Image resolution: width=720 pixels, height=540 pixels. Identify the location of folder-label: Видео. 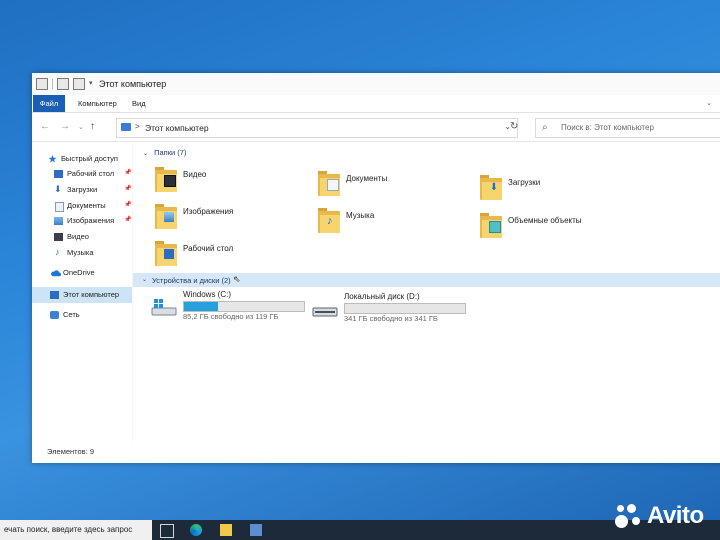
(195, 174).